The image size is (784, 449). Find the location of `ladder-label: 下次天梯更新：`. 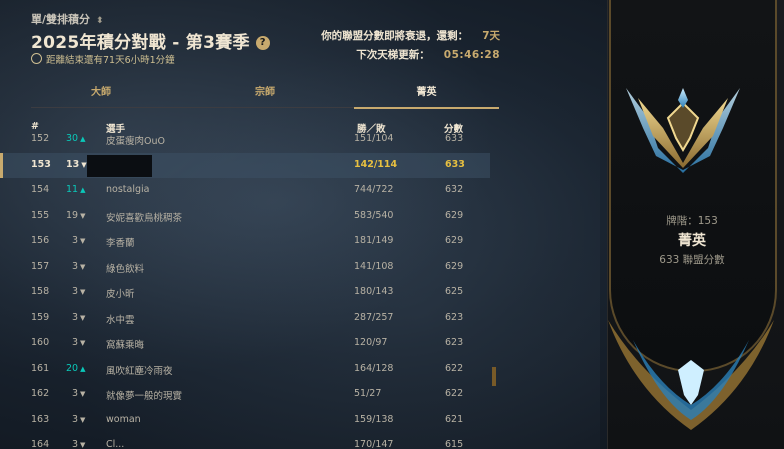

ladder-label: 下次天梯更新： is located at coordinates (393, 55).